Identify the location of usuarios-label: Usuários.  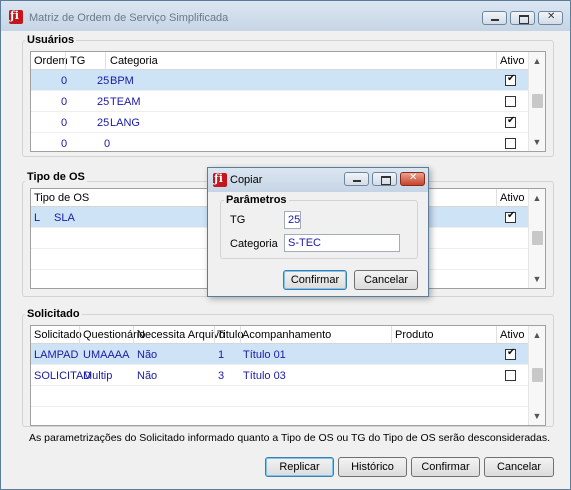
(51, 40).